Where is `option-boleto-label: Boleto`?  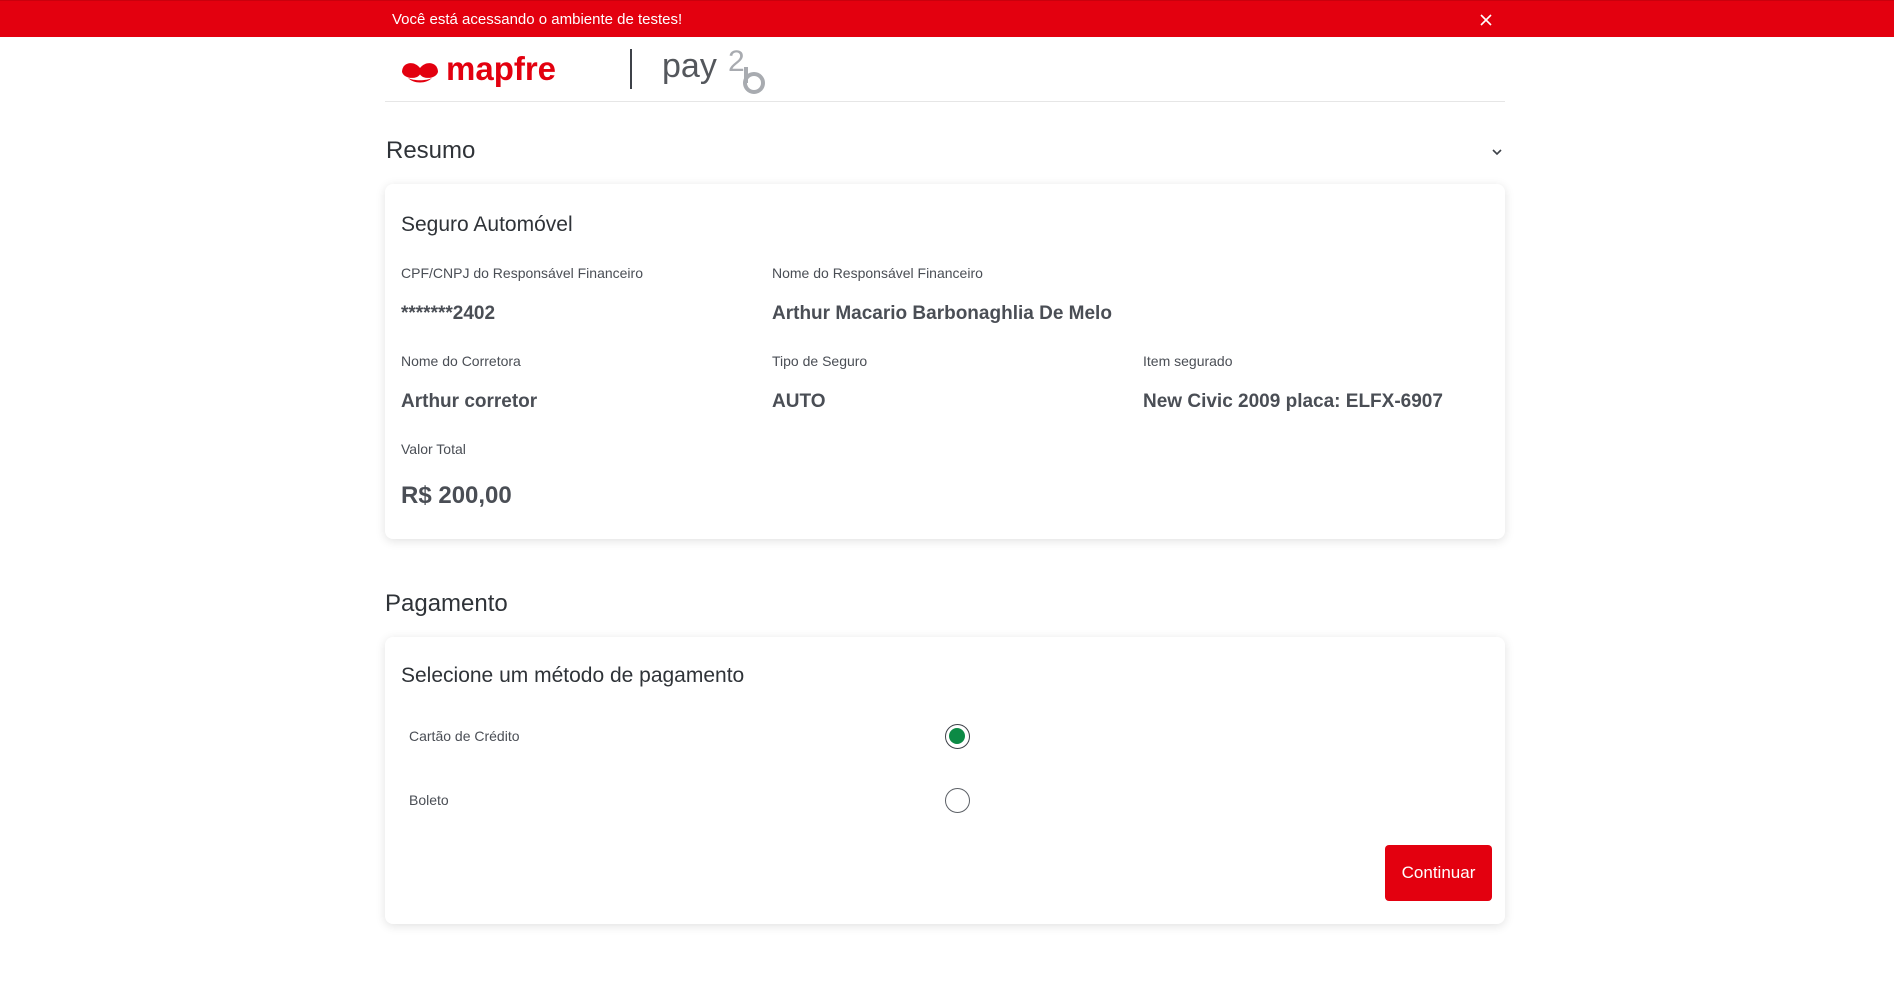
option-boleto-label: Boleto is located at coordinates (429, 800).